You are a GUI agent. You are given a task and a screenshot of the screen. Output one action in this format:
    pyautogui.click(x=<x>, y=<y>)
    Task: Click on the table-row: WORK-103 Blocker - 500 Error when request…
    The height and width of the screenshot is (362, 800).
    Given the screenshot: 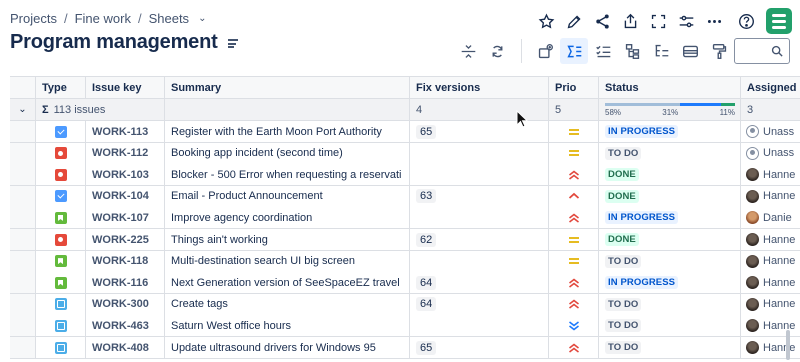 What is the action you would take?
    pyautogui.click(x=405, y=175)
    